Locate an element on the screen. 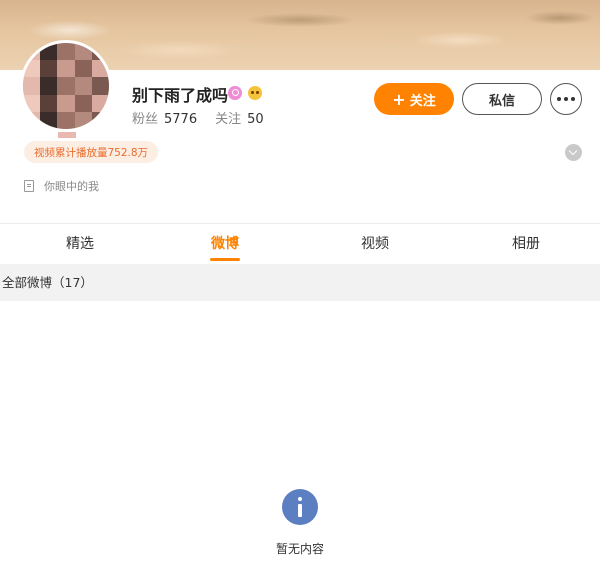 Image resolution: width=600 pixels, height=566 pixels. following-label: 关注 is located at coordinates (228, 119).